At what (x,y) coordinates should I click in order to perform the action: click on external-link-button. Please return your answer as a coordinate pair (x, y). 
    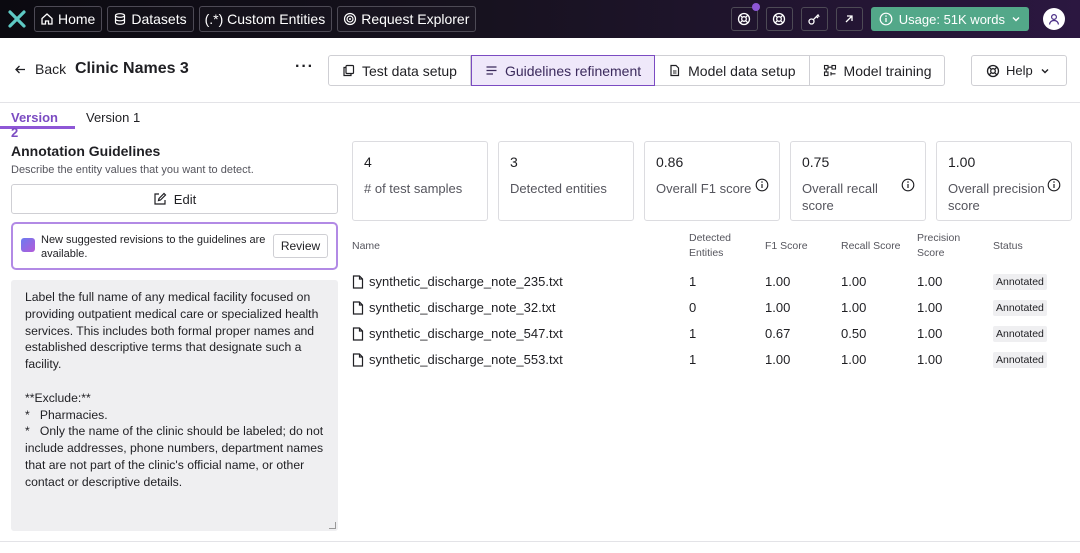
    Looking at the image, I should click on (849, 19).